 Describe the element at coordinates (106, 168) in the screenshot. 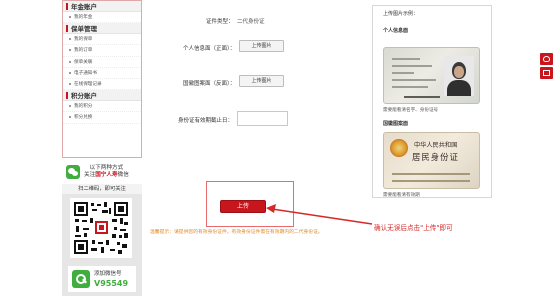

I see `promo-line1: 以下两种方式` at that location.